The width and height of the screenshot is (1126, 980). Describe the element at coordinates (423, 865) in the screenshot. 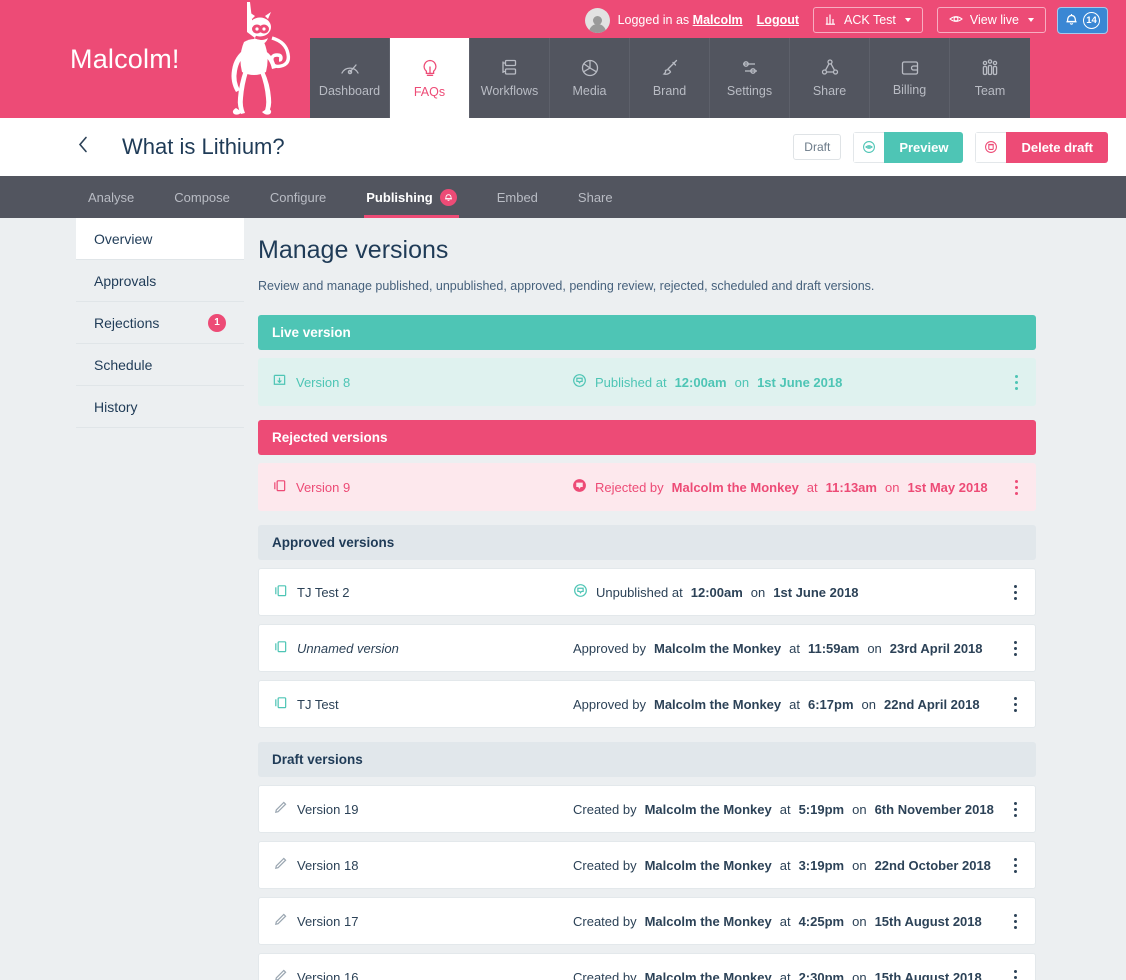

I see `row-name-cell: Version 18` at that location.